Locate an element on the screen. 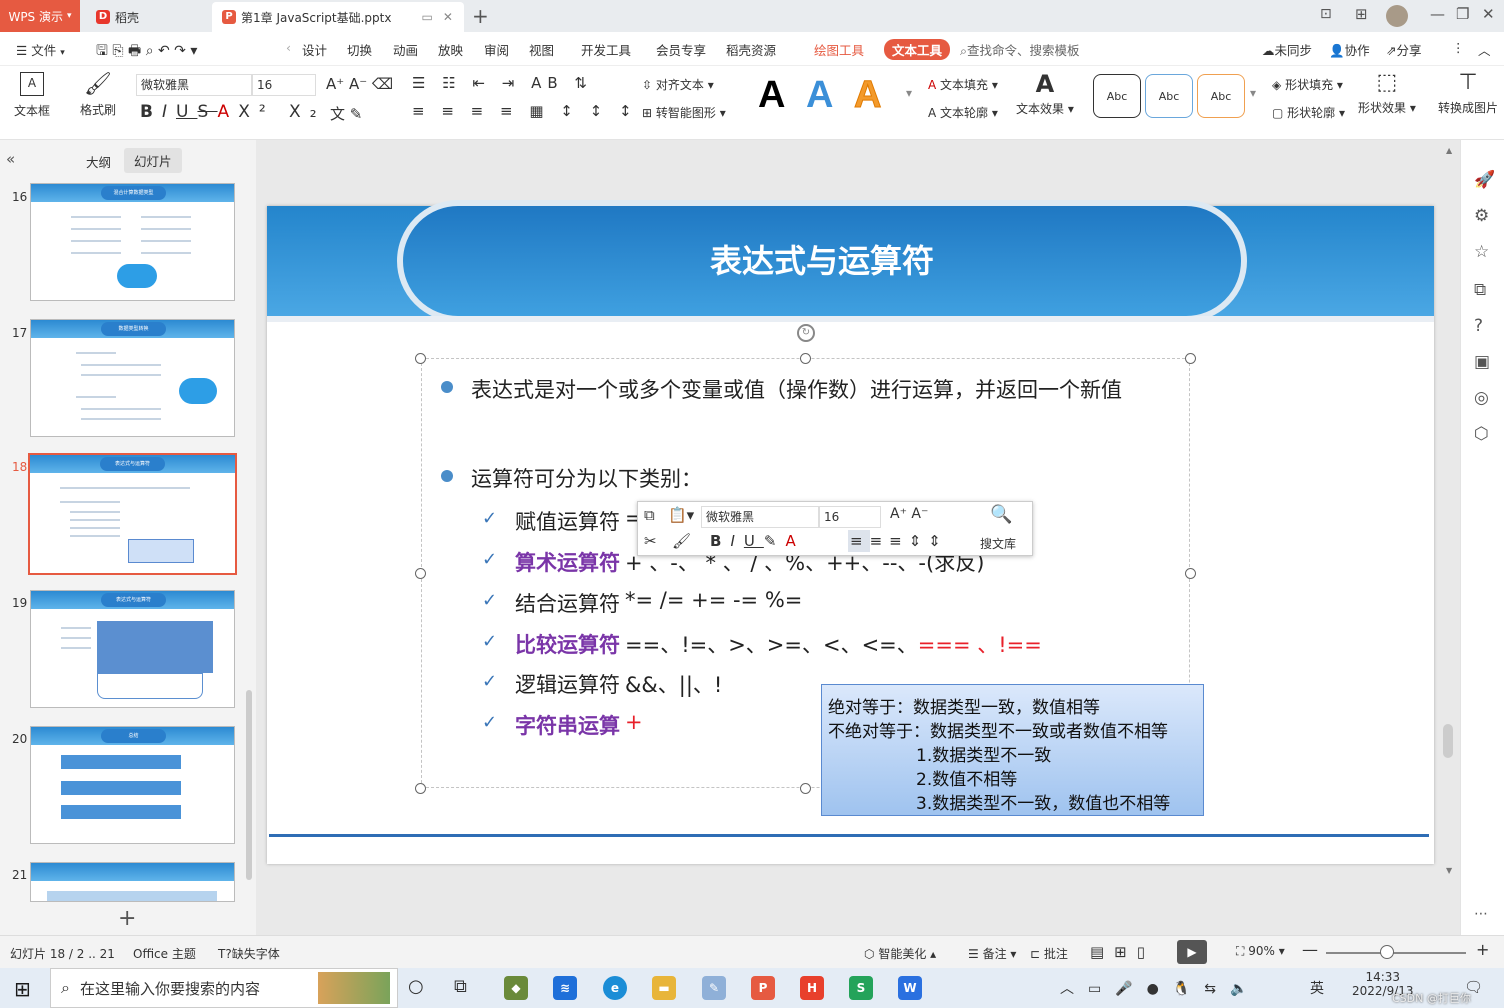  menu-text-tools: 文本工具 is located at coordinates (917, 49).